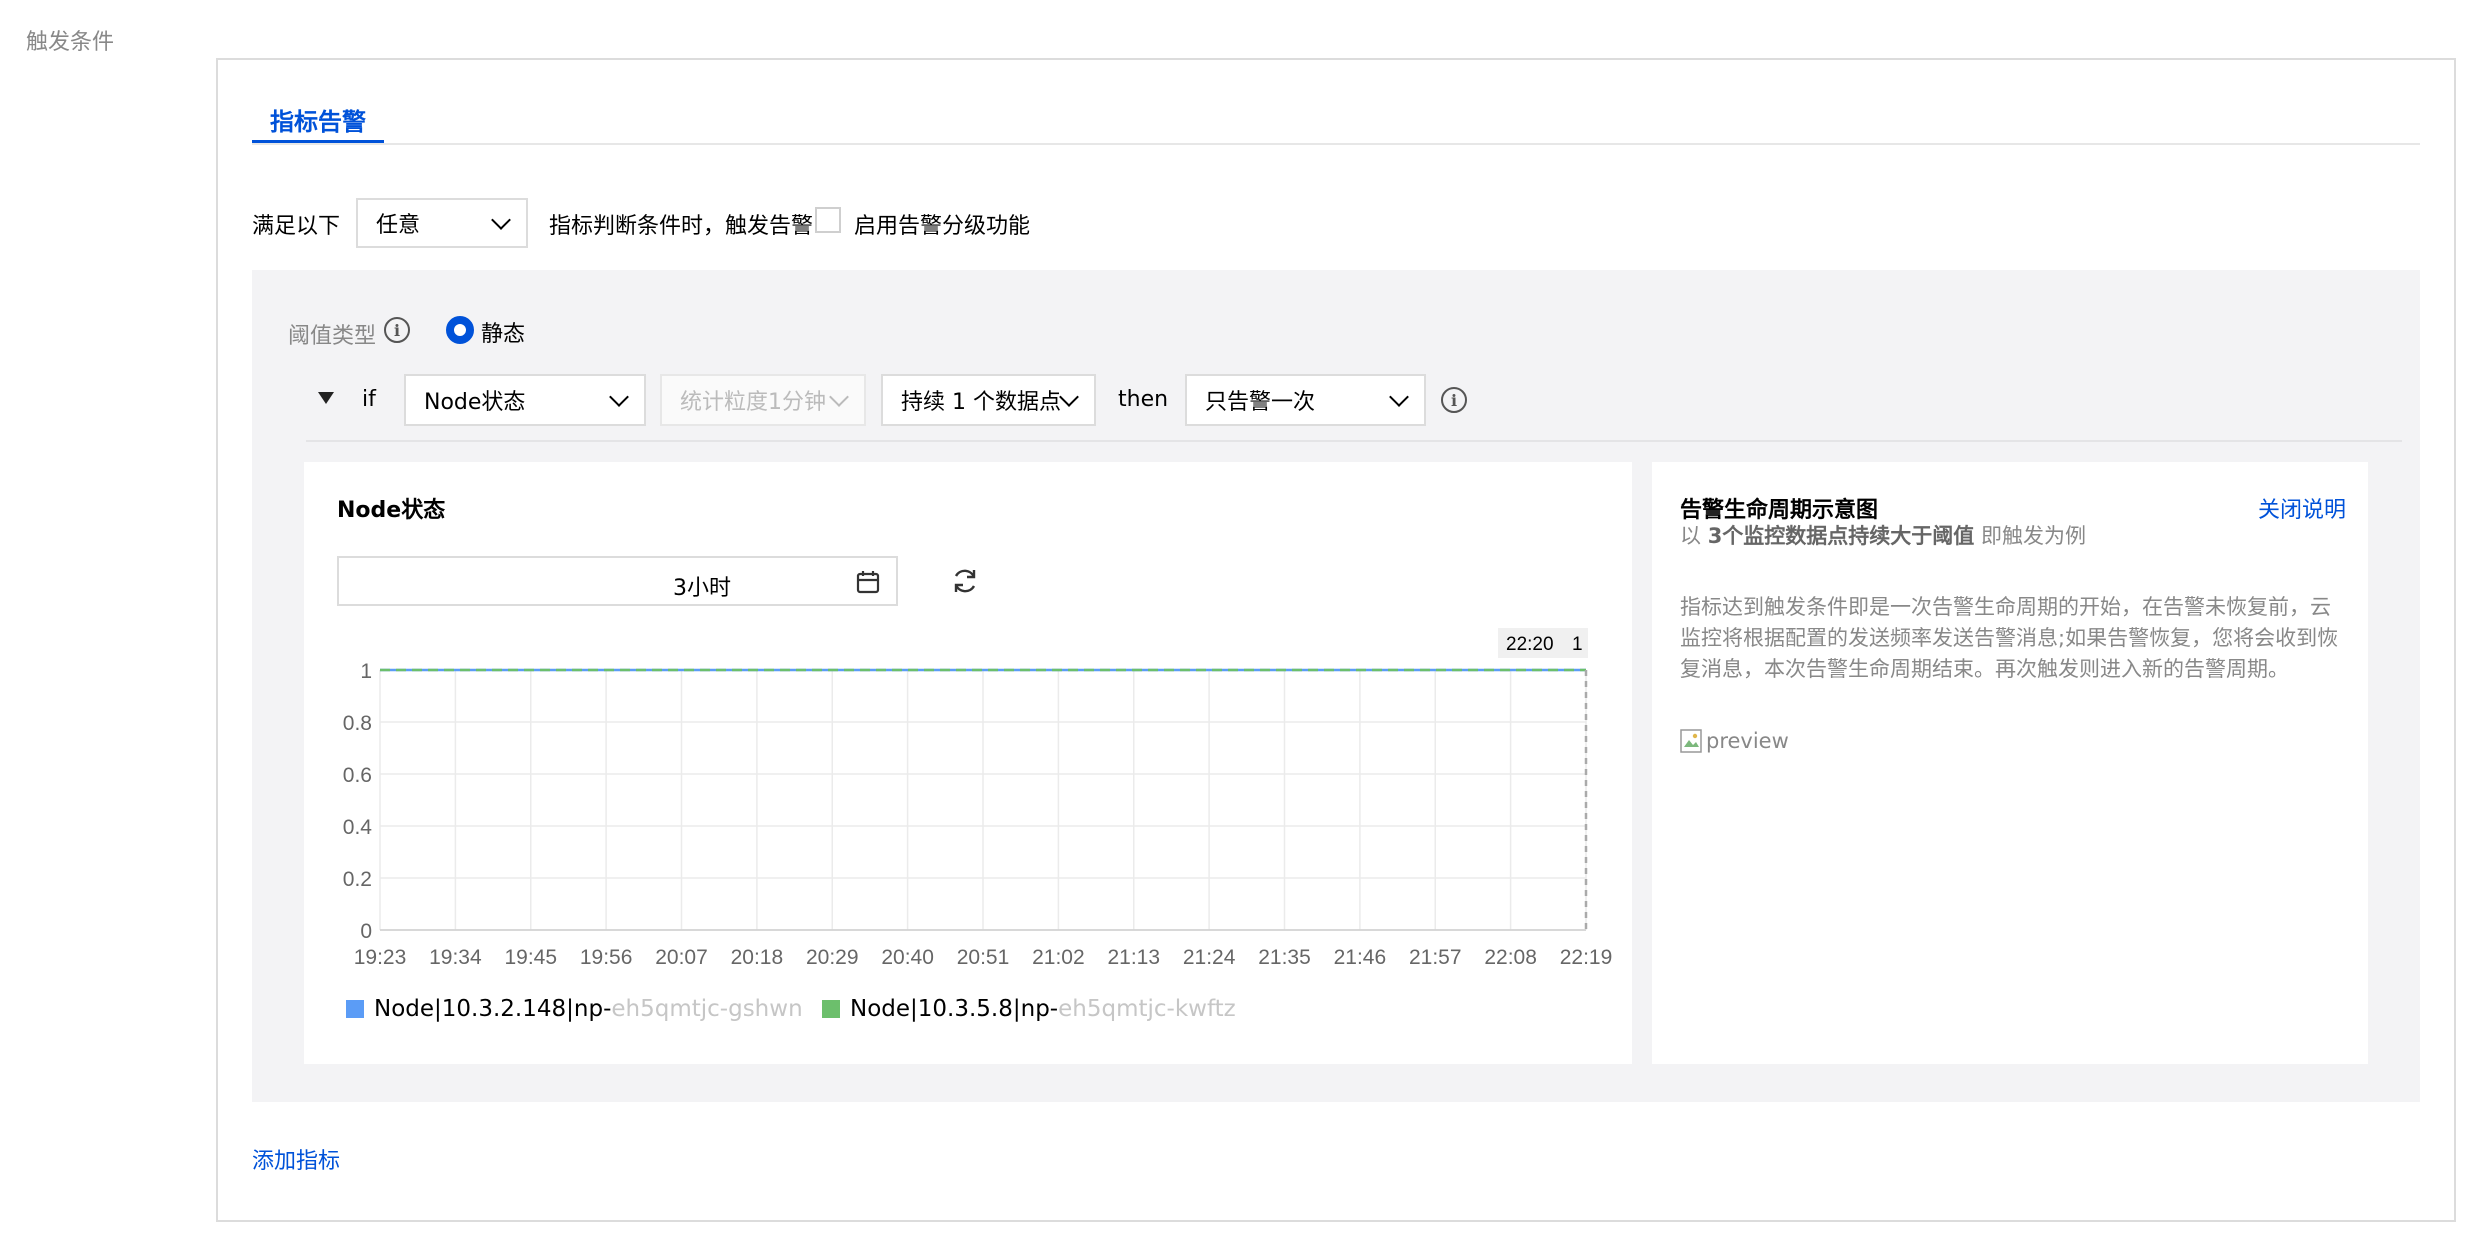 This screenshot has height=1248, width=2465. I want to click on refresh-icon, so click(965, 581).